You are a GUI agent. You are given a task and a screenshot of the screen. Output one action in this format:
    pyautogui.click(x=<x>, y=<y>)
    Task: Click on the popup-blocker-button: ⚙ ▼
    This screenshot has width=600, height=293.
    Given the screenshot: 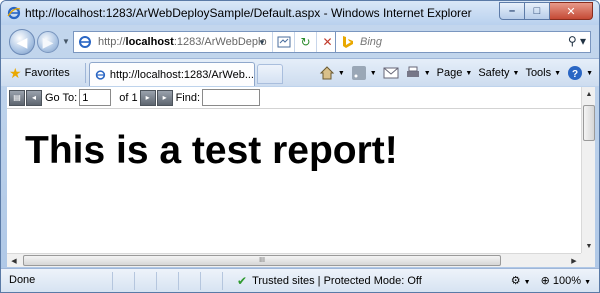 What is the action you would take?
    pyautogui.click(x=521, y=280)
    